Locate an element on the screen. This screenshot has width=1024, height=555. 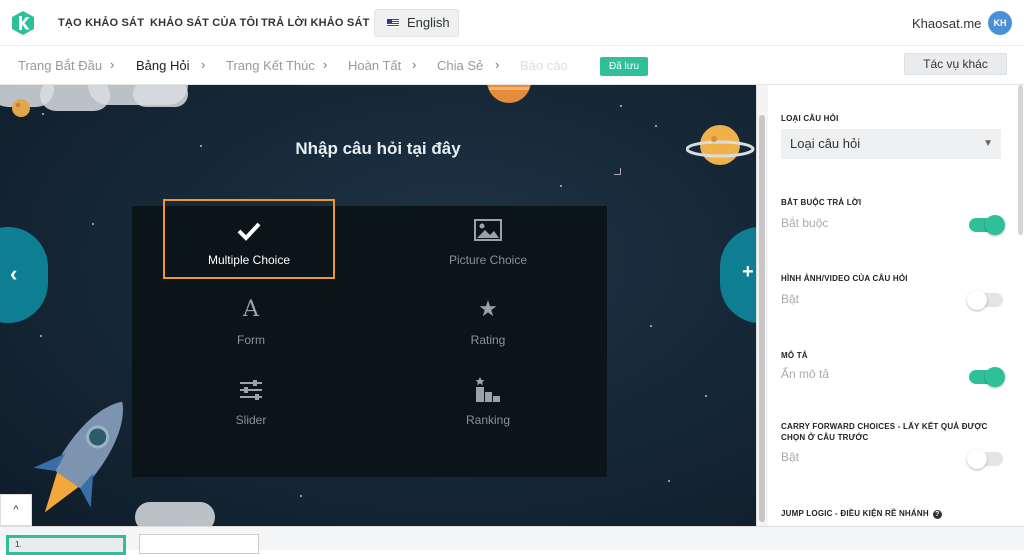
chevron-up-icon: ^ is located at coordinates (16, 510).